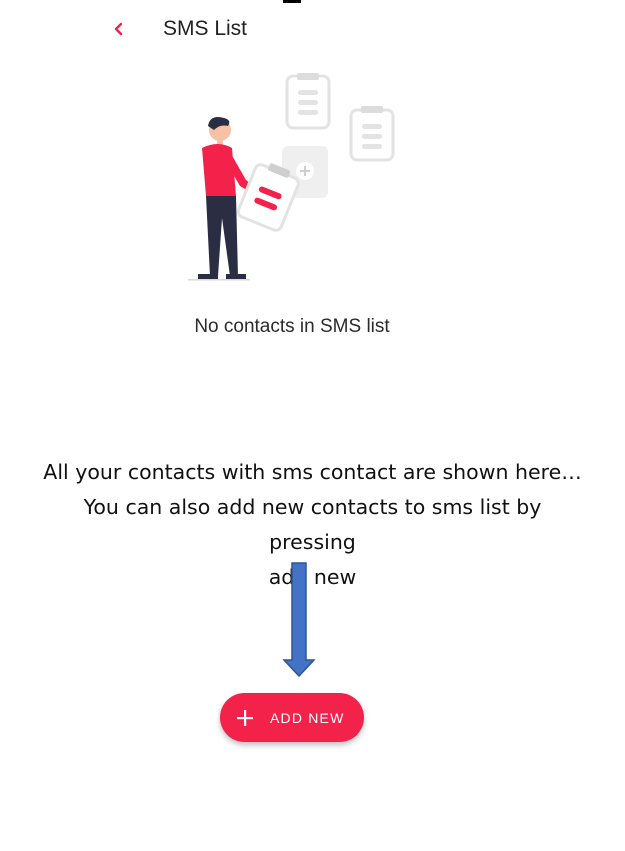 Image resolution: width=625 pixels, height=851 pixels. I want to click on back-button, so click(119, 29).